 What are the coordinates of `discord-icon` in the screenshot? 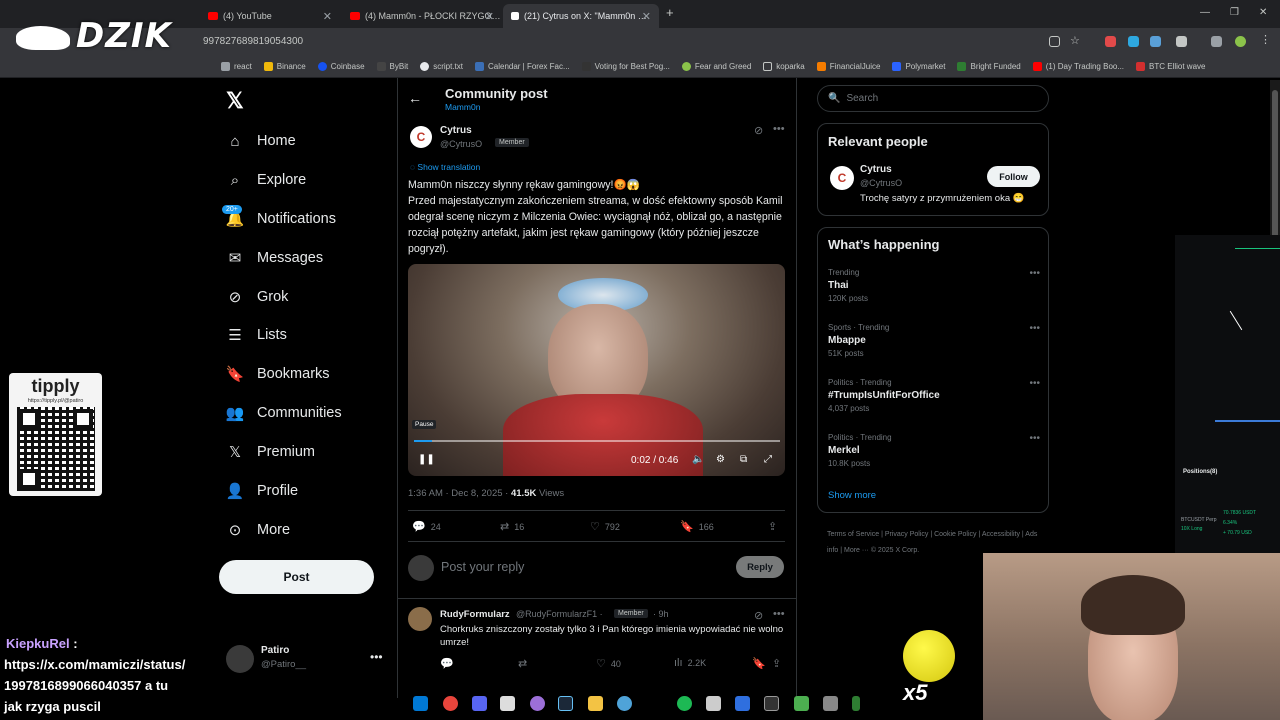 It's located at (479, 703).